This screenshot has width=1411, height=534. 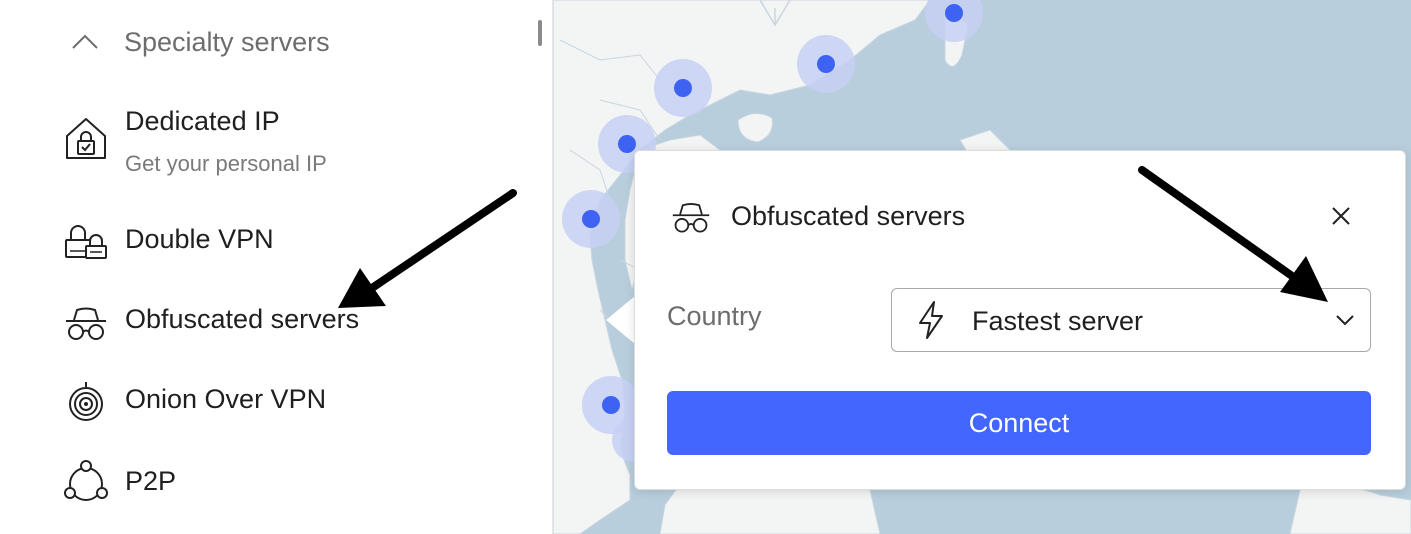 What do you see at coordinates (242, 319) in the screenshot?
I see `sidebar-item-label: Obfuscated servers` at bounding box center [242, 319].